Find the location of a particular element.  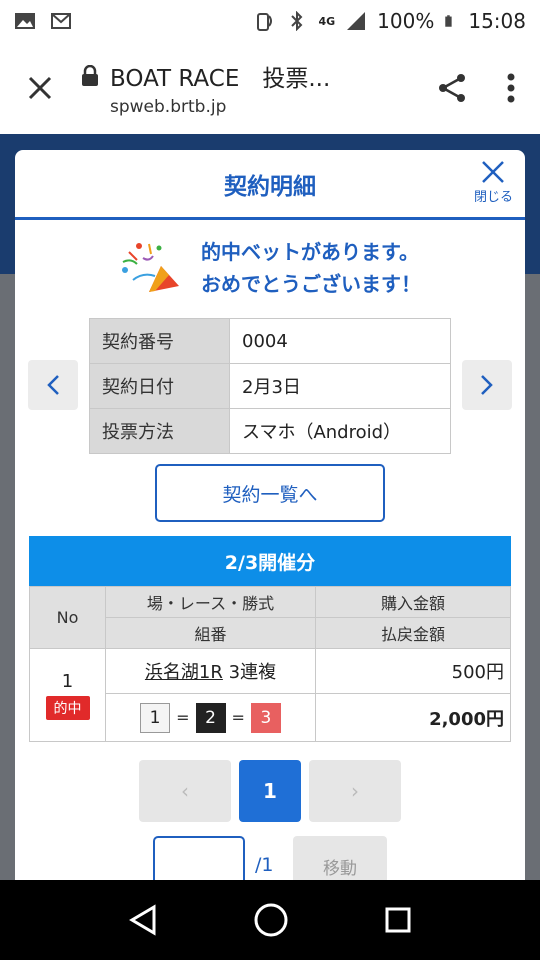

col-header-combo: 組番 is located at coordinates (210, 633).